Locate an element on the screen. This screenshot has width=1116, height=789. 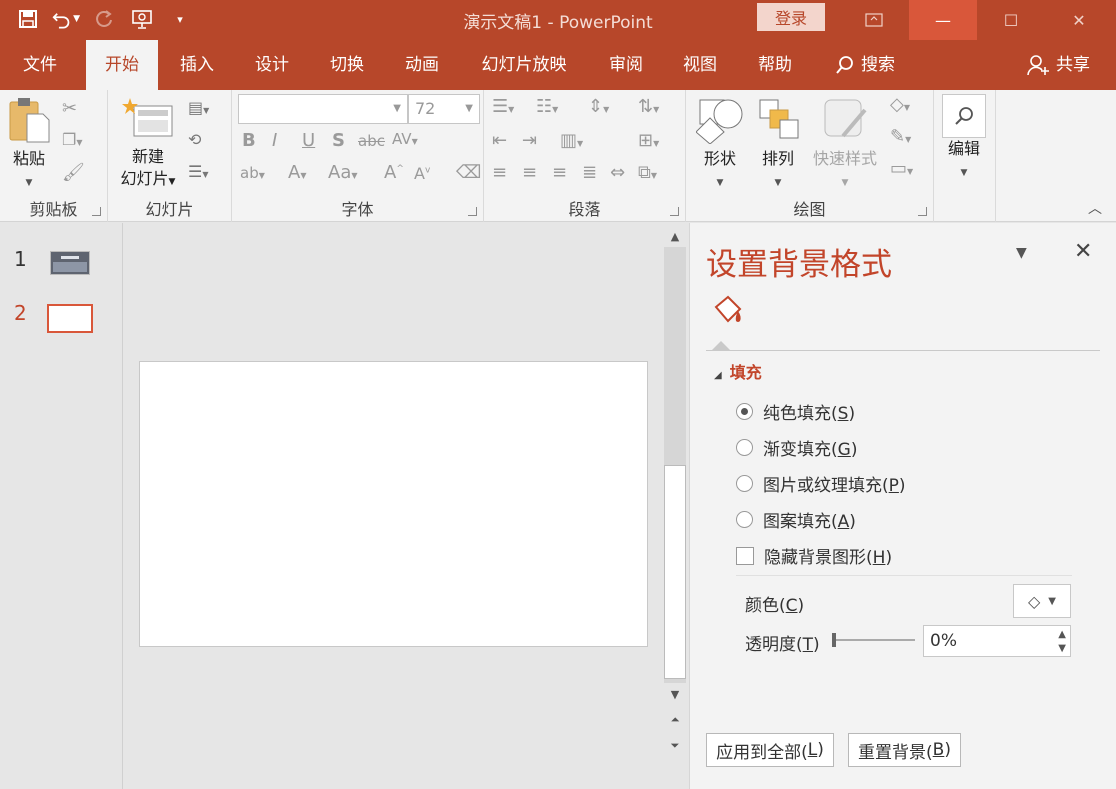
format-painter-icon: 🖌 is located at coordinates (73, 172).